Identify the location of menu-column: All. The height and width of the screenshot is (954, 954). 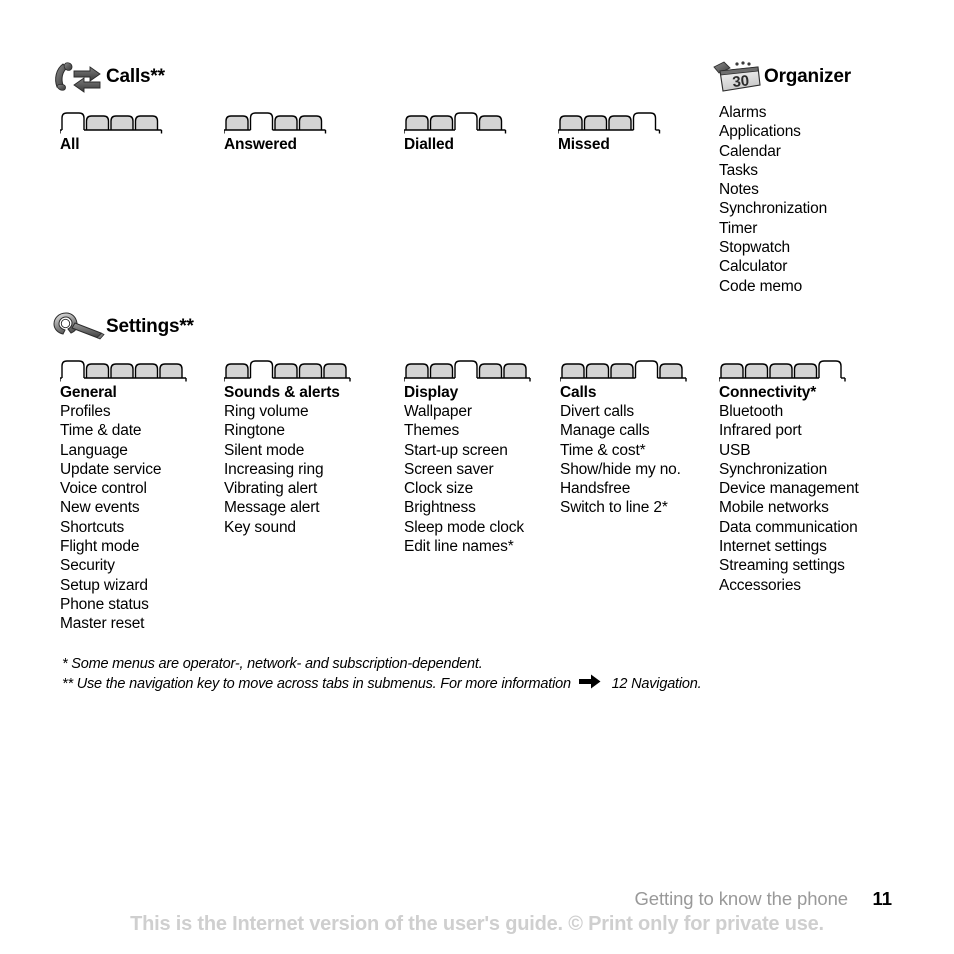
(112, 132).